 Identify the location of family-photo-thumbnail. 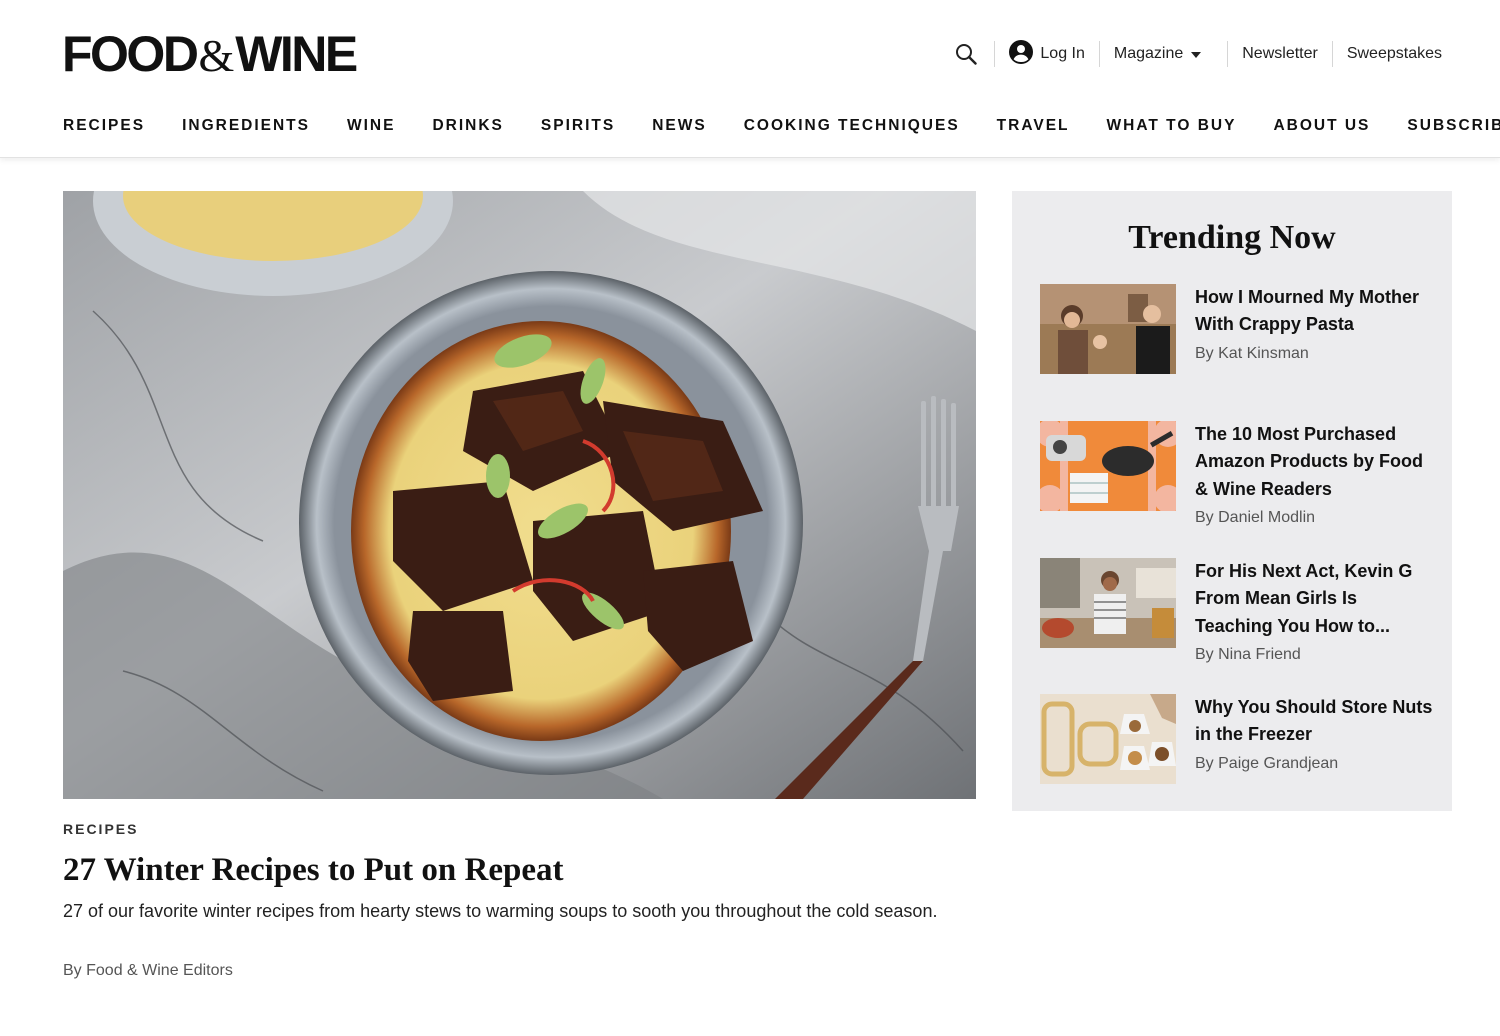
(1108, 329).